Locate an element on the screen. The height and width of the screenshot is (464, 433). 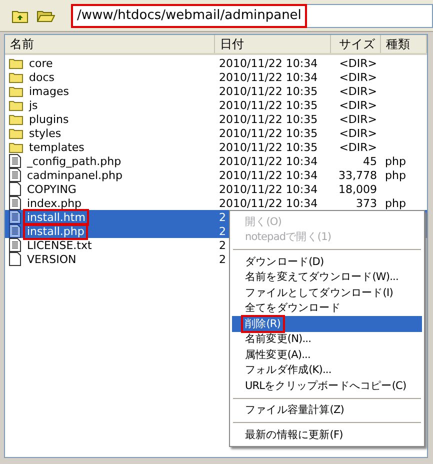
file-size: 33,778 is located at coordinates (357, 175).